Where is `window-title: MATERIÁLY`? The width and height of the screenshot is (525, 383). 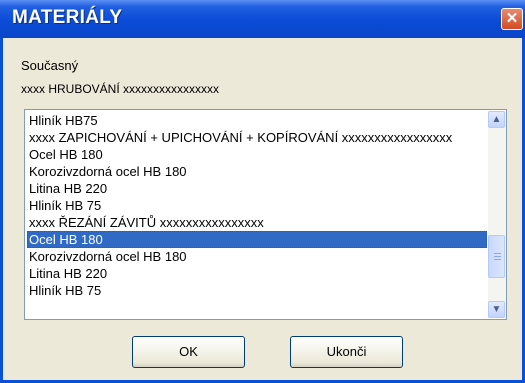
window-title: MATERIÁLY is located at coordinates (67, 17).